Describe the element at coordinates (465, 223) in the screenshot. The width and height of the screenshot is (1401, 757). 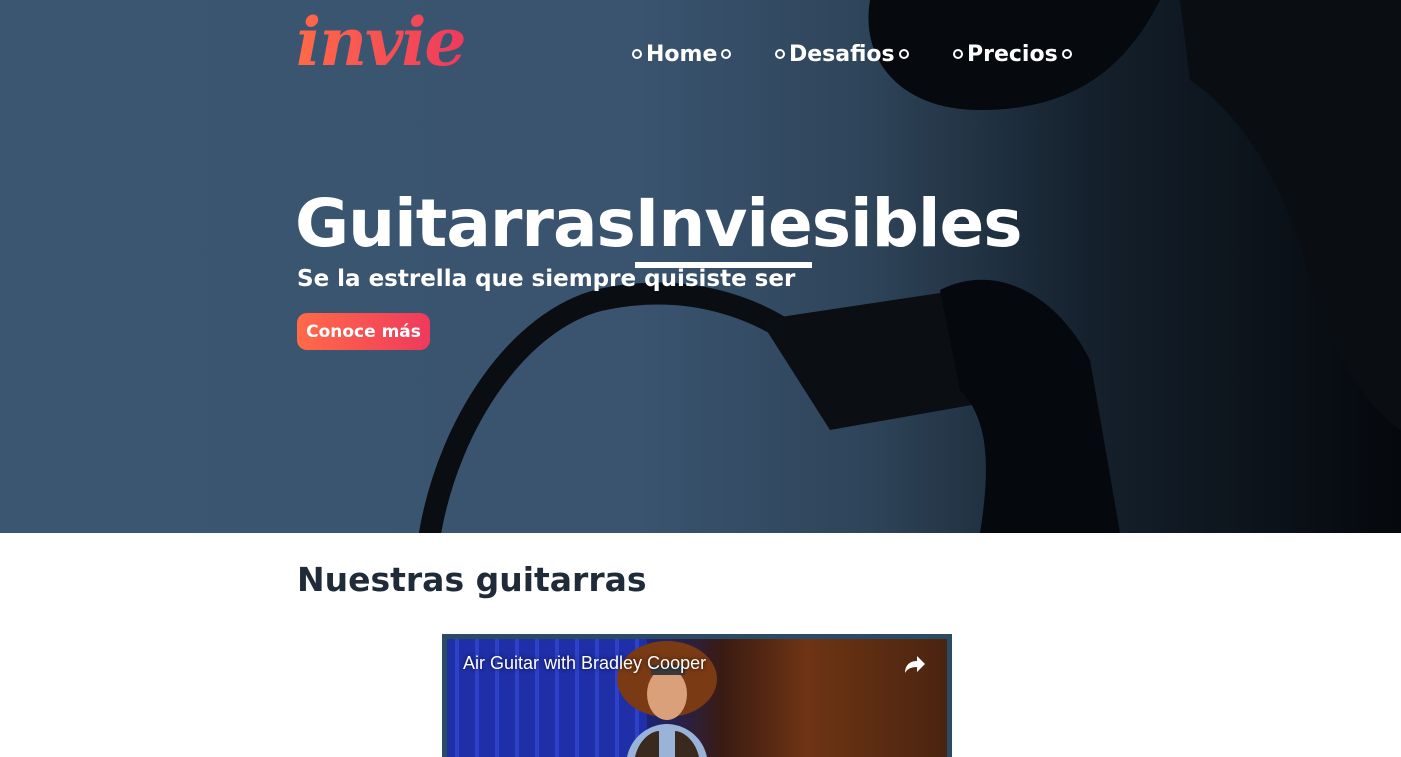
I see `hero-title-part1: Guitarras` at that location.